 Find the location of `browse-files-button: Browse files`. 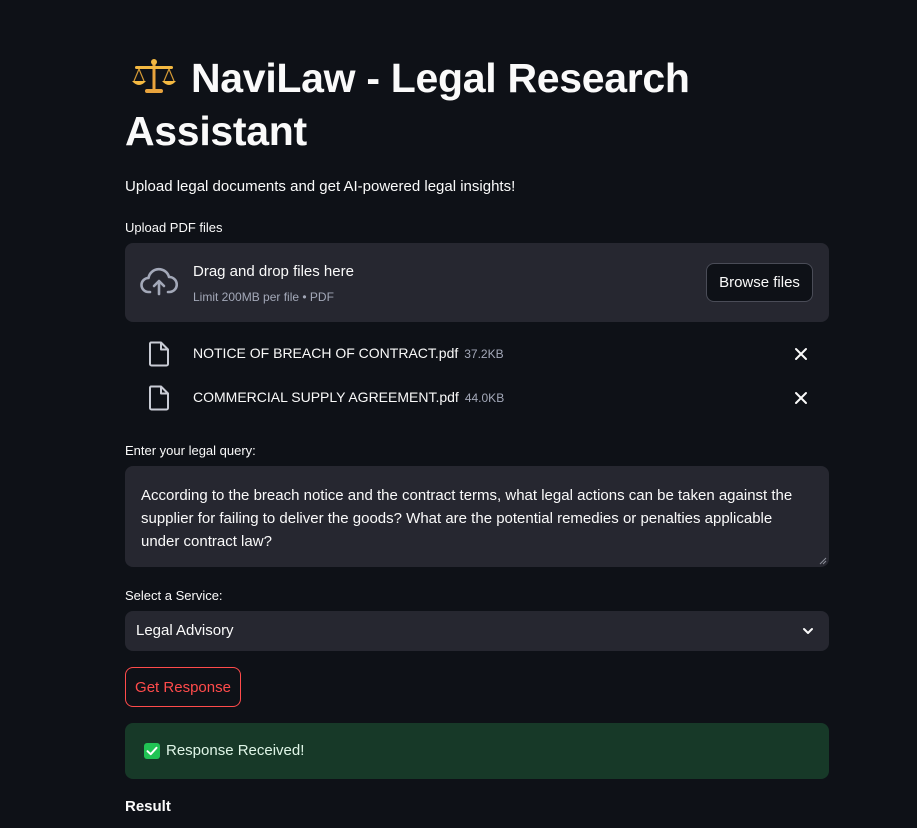

browse-files-button: Browse files is located at coordinates (759, 282).